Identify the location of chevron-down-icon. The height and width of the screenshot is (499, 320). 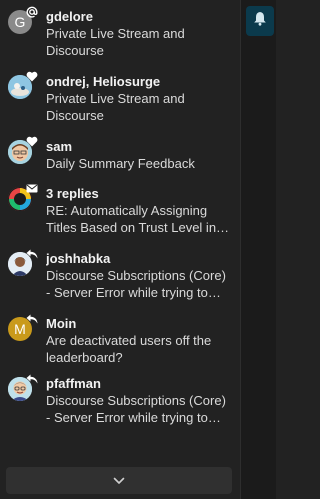
(119, 481).